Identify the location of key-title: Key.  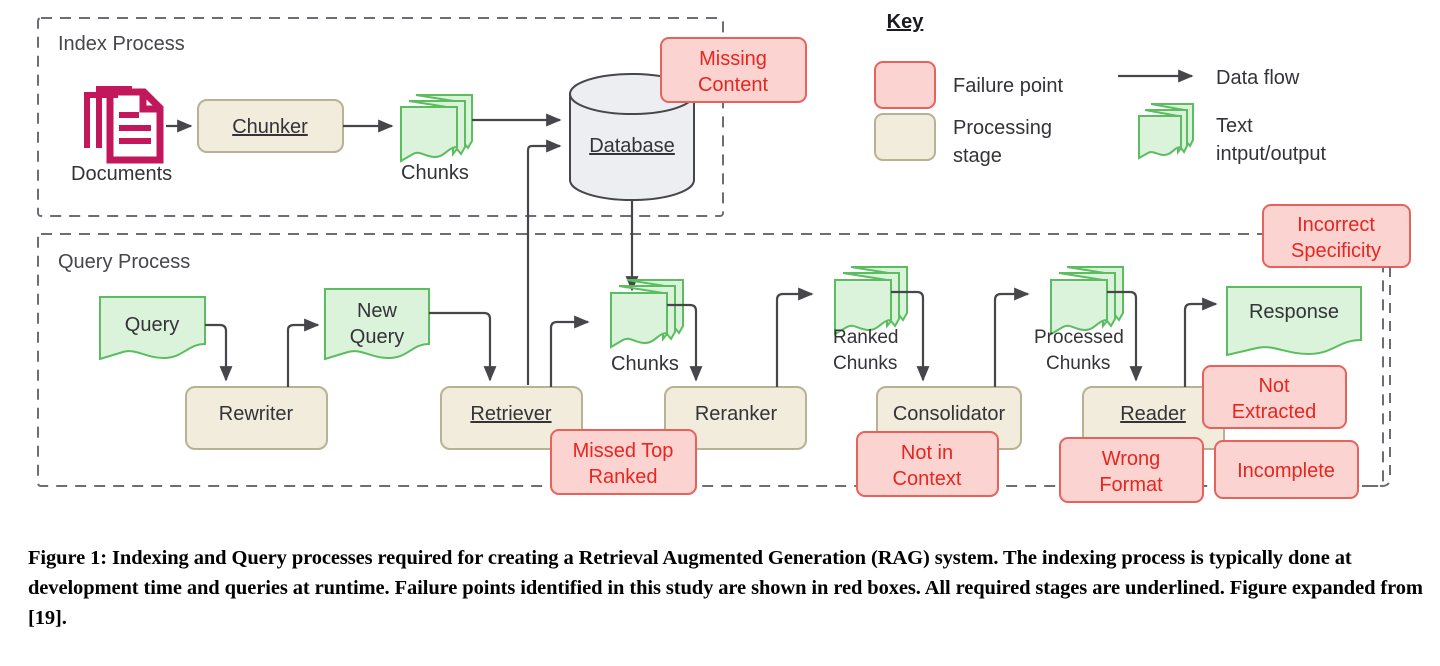
(906, 22).